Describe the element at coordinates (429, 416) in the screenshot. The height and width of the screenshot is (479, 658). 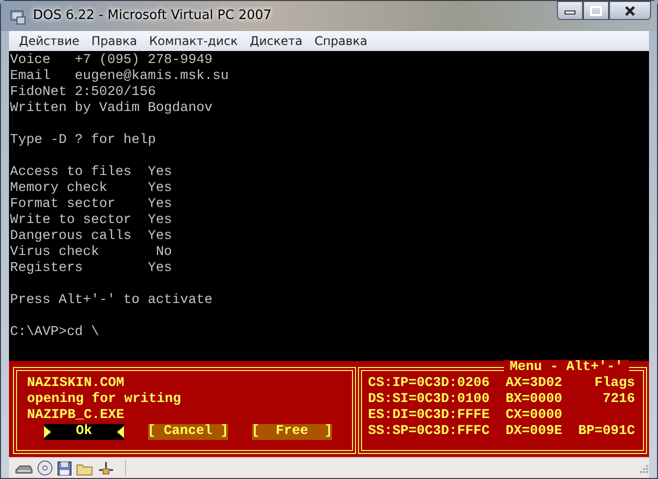
I see `register-value: ES:DI=0C3D:FFFE` at that location.